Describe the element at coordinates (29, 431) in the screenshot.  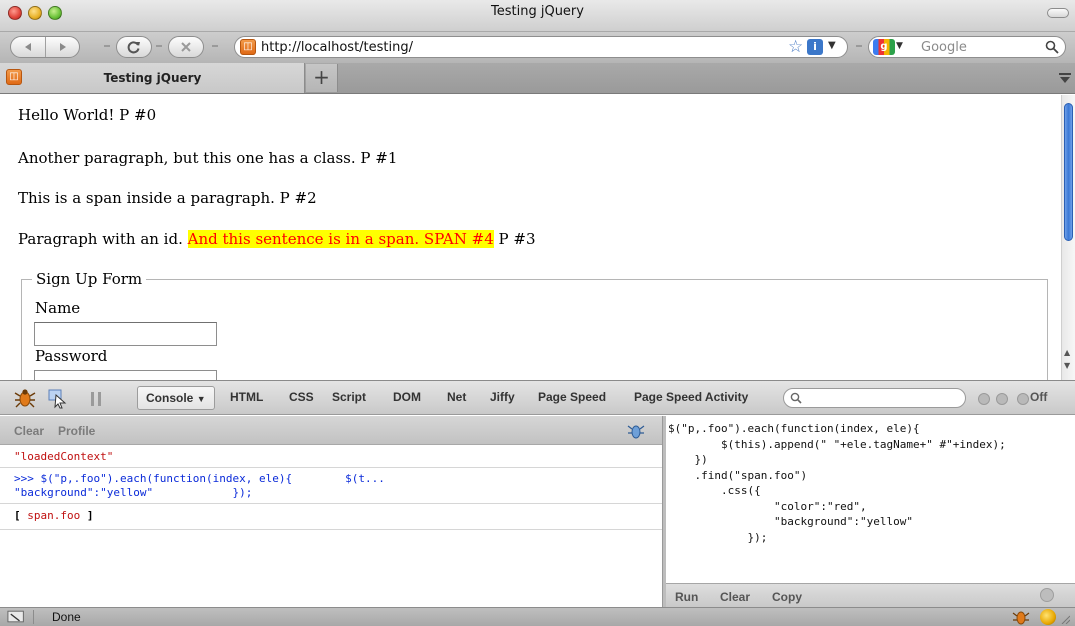
I see `console-clear-button: Clear` at that location.